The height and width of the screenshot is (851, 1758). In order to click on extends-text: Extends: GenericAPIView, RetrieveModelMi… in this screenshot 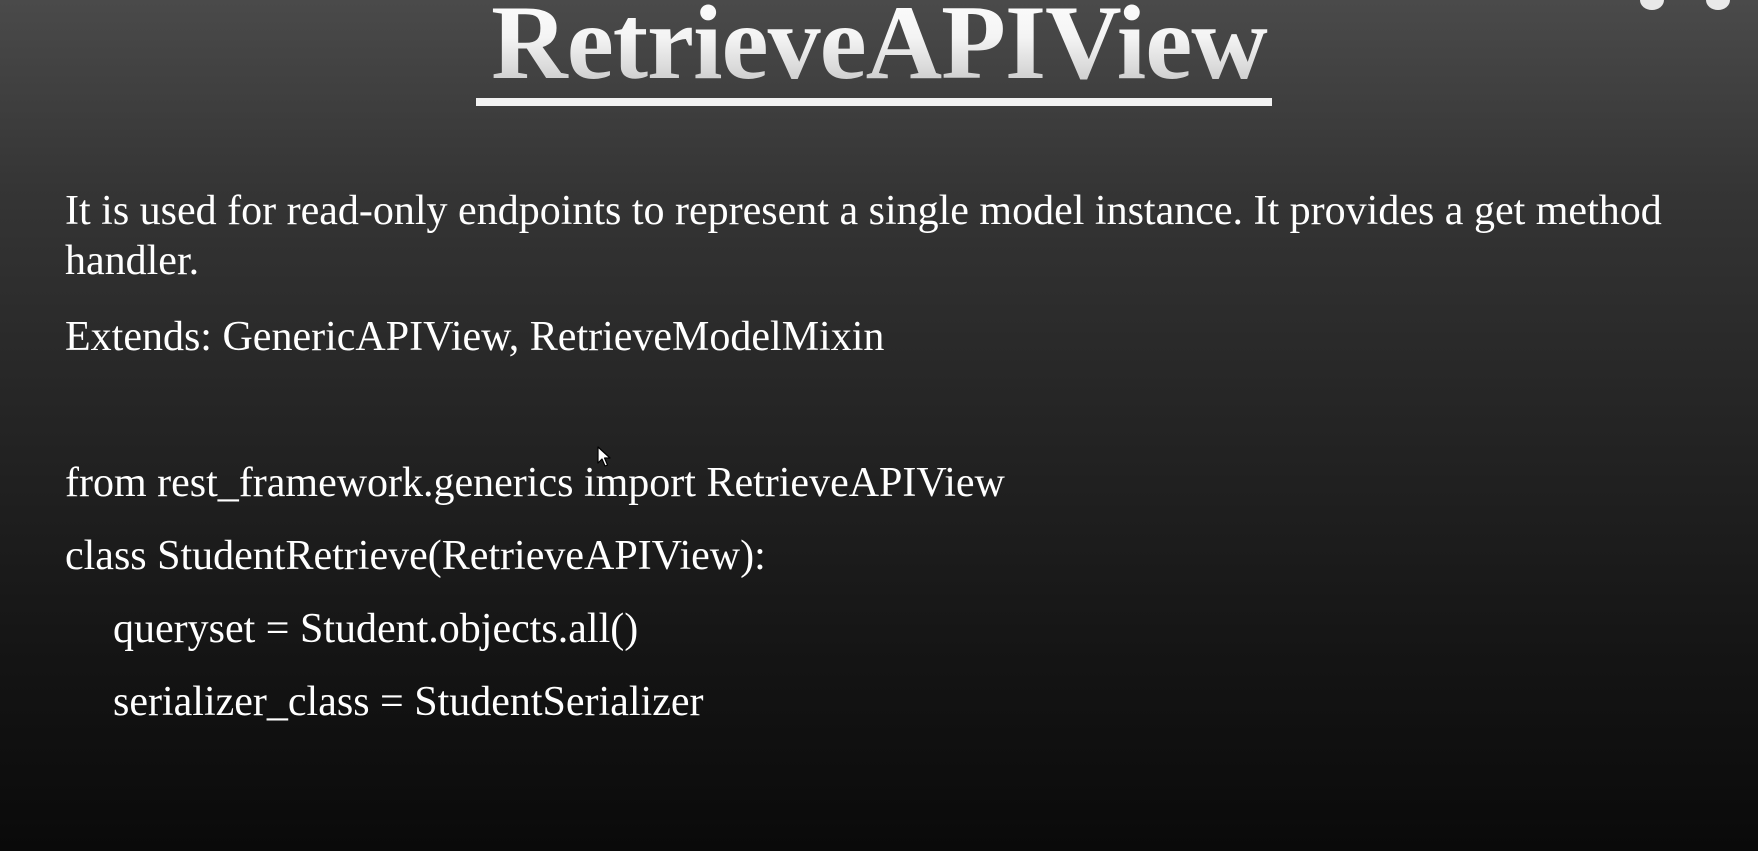, I will do `click(475, 337)`.